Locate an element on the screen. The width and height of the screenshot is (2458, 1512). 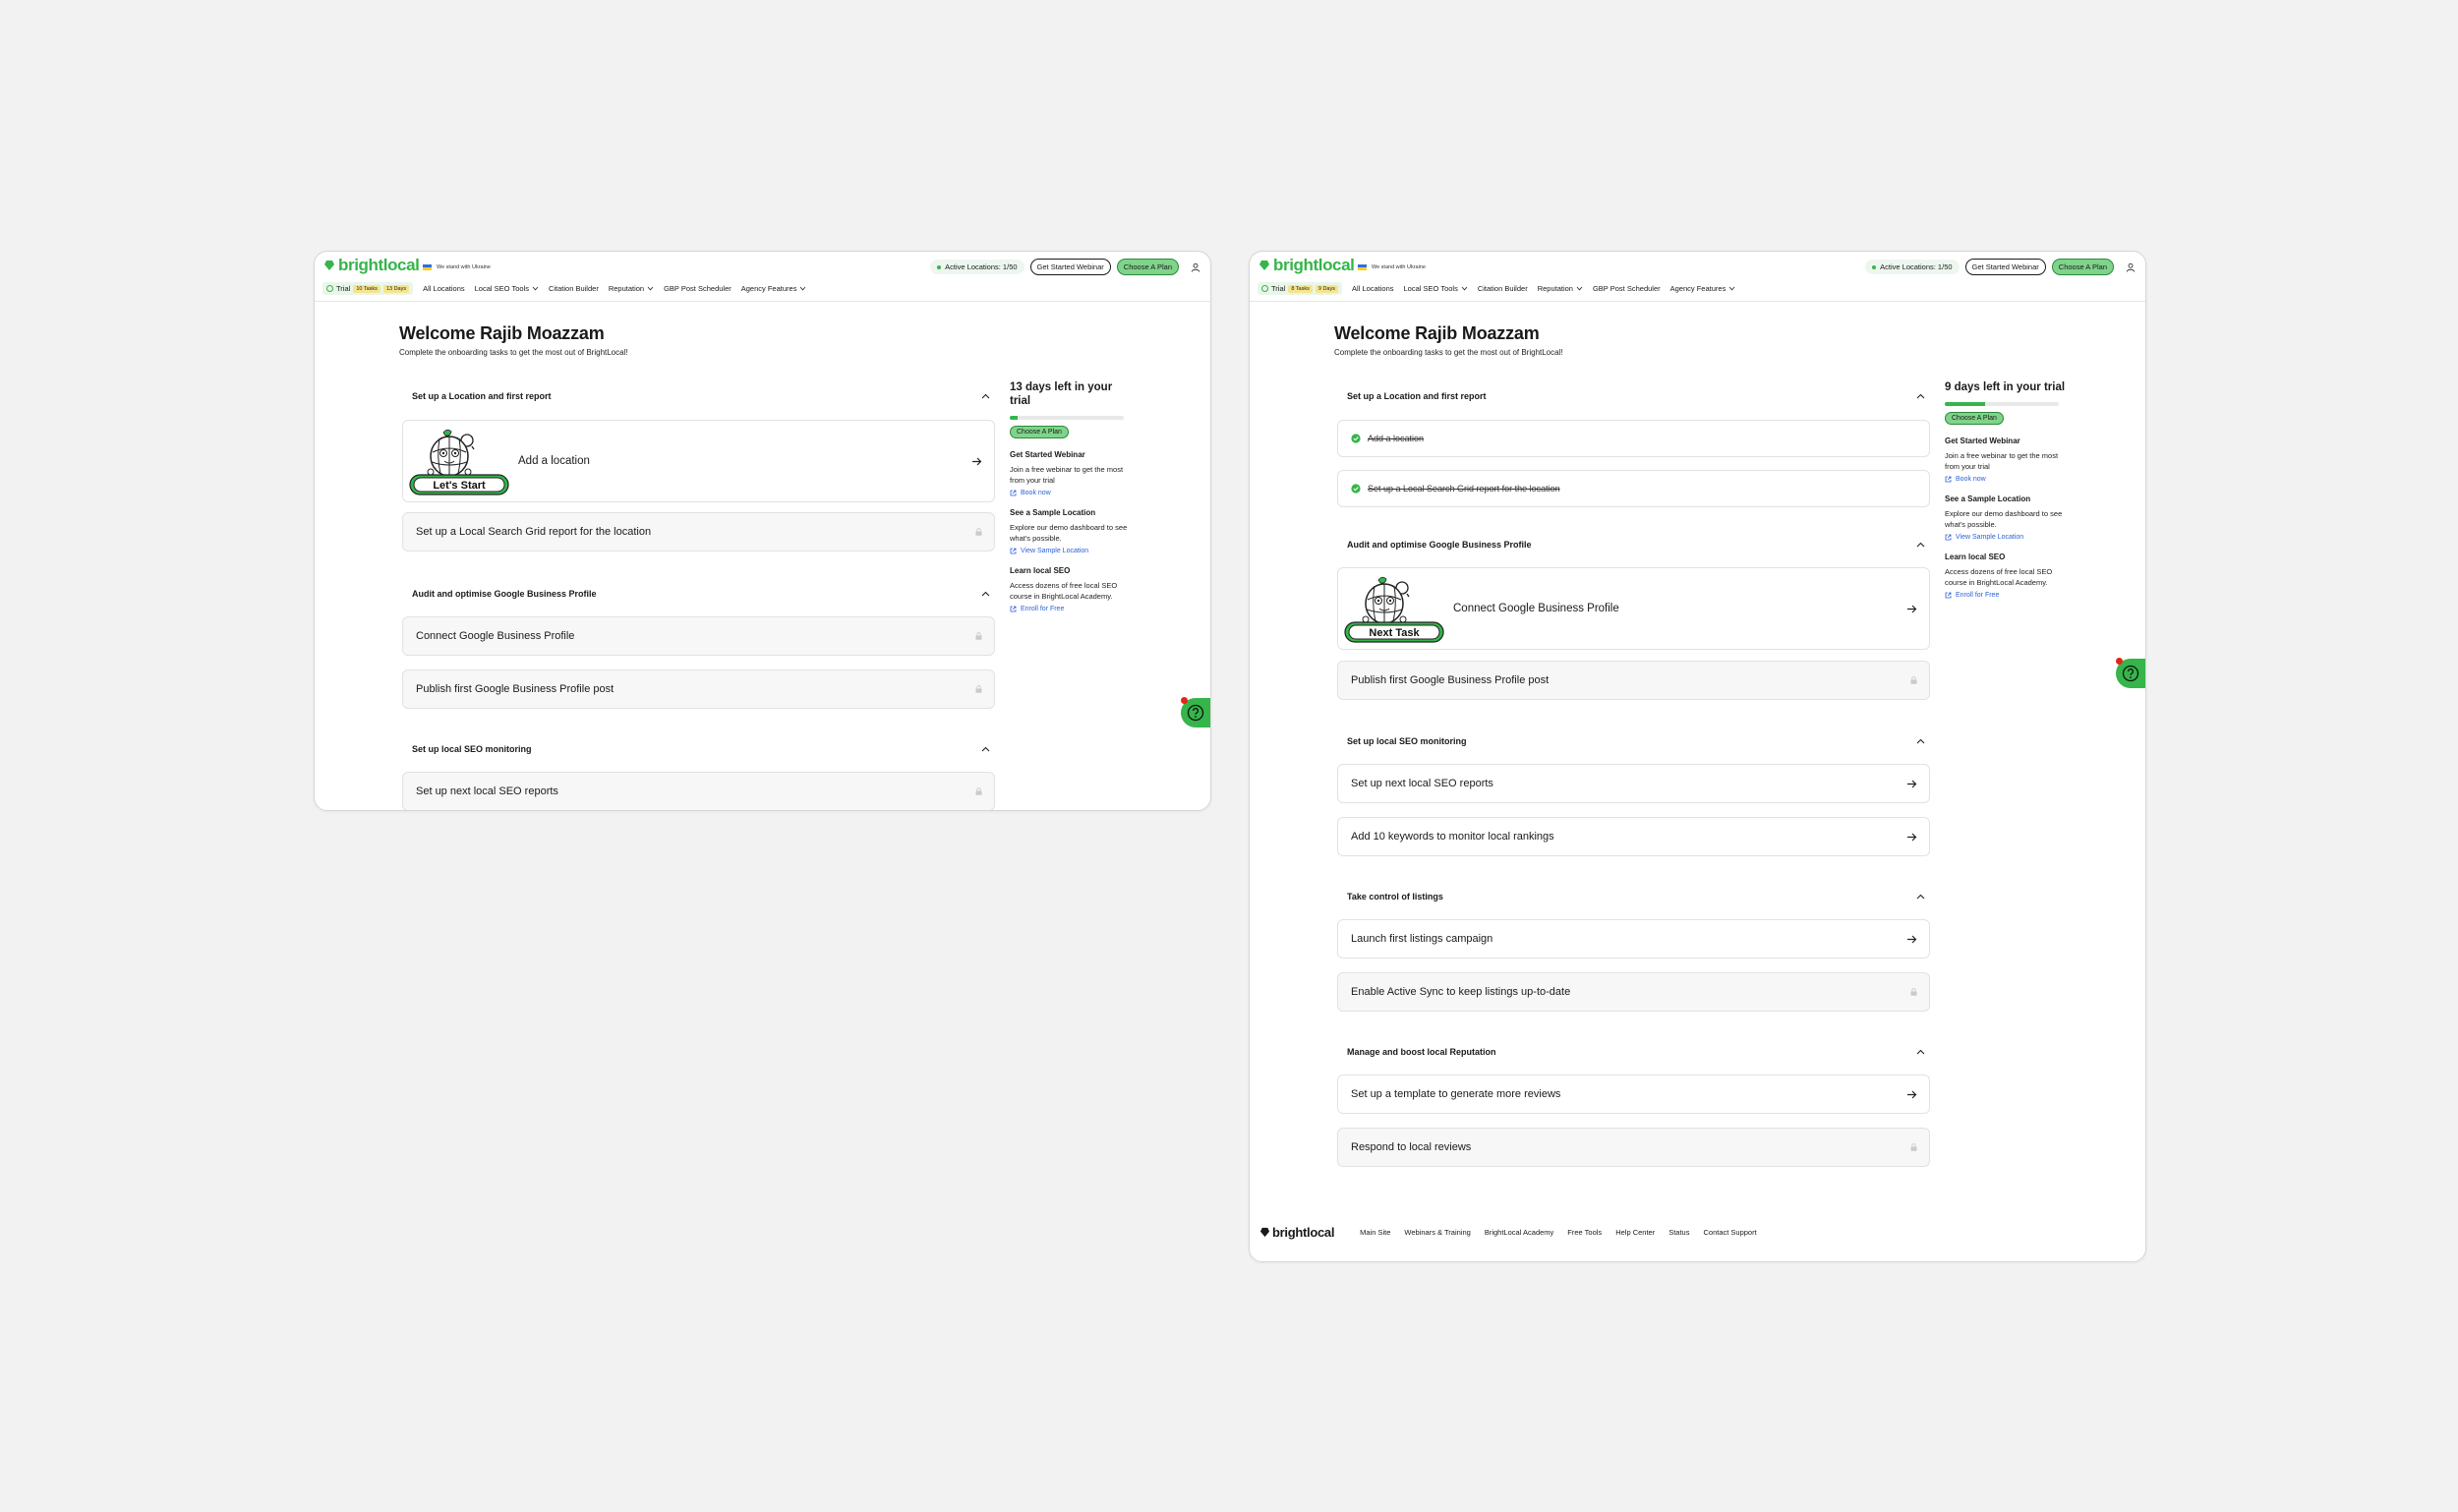
footer-link-webinars: Webinars & Training is located at coordinates (1437, 1232).